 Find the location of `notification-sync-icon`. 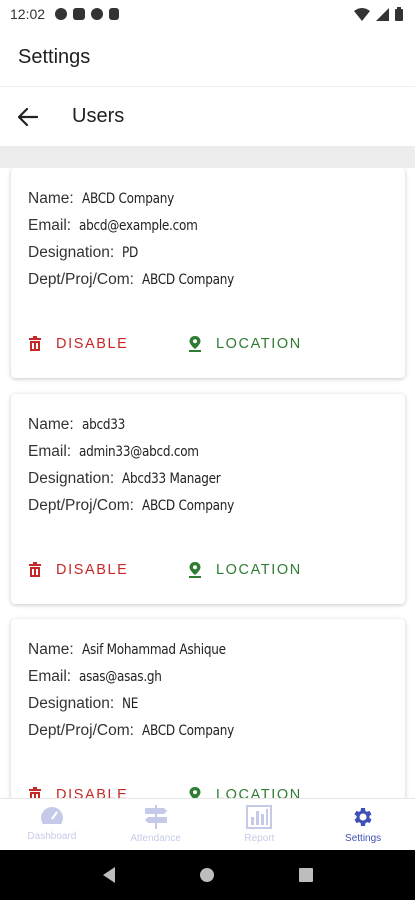

notification-sync-icon is located at coordinates (97, 14).